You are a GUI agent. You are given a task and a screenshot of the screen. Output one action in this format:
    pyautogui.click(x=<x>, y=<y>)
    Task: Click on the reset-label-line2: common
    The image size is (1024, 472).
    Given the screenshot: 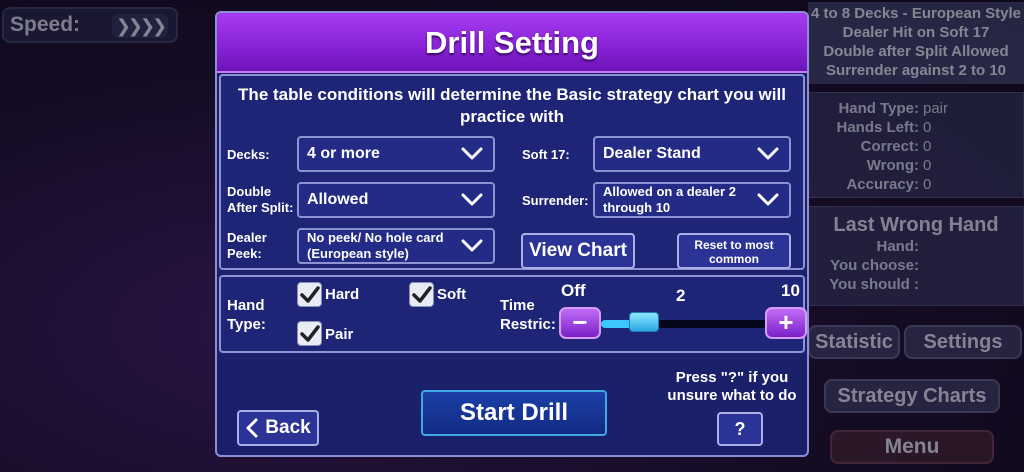 What is the action you would take?
    pyautogui.click(x=733, y=259)
    